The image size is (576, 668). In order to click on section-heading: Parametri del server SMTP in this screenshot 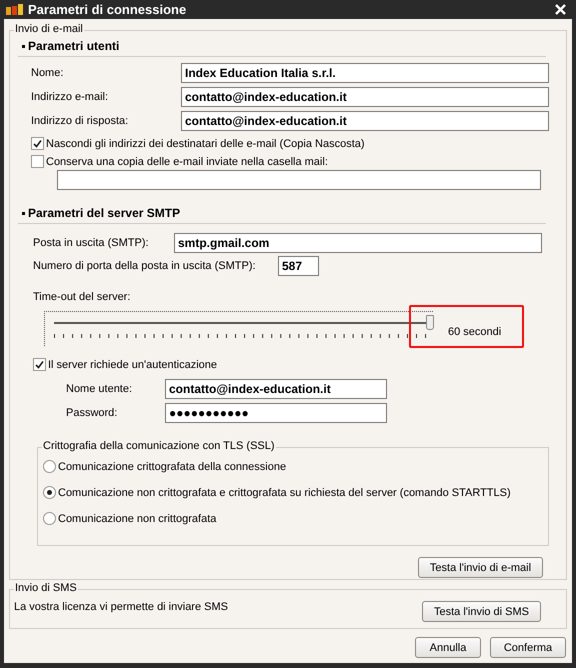, I will do `click(282, 214)`.